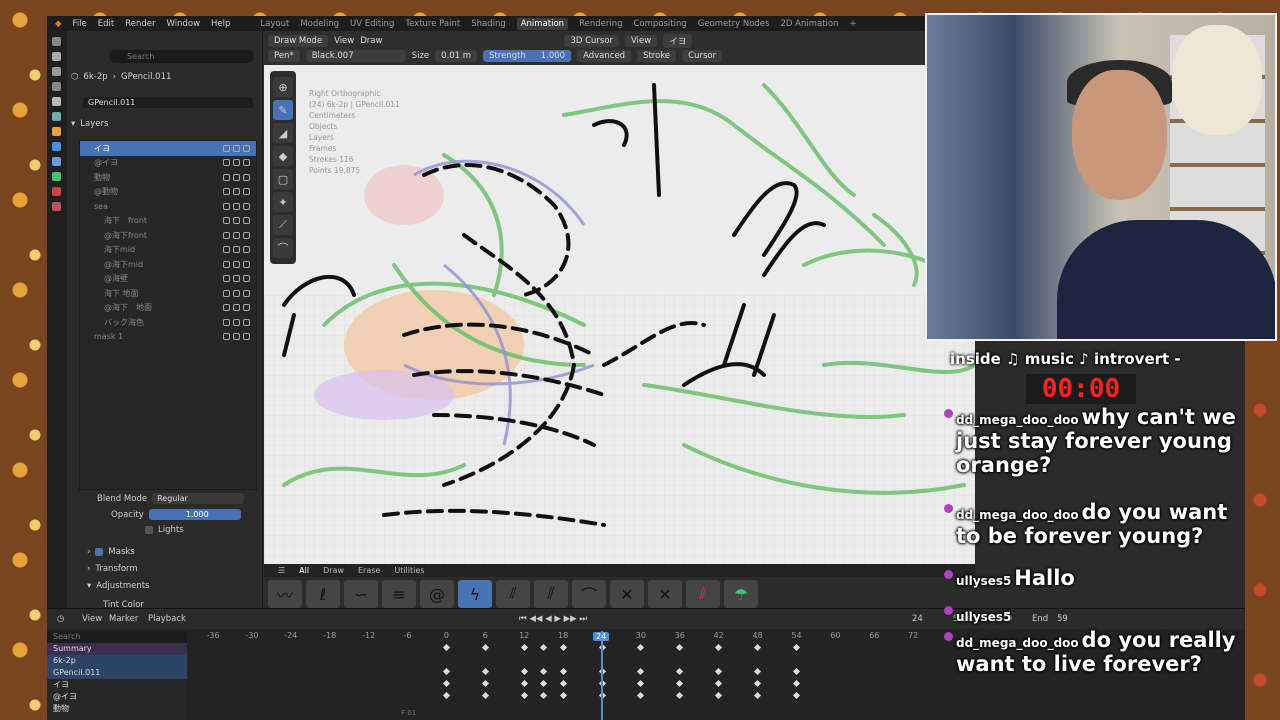 The height and width of the screenshot is (720, 1280). I want to click on current-frame-field: 24, so click(917, 619).